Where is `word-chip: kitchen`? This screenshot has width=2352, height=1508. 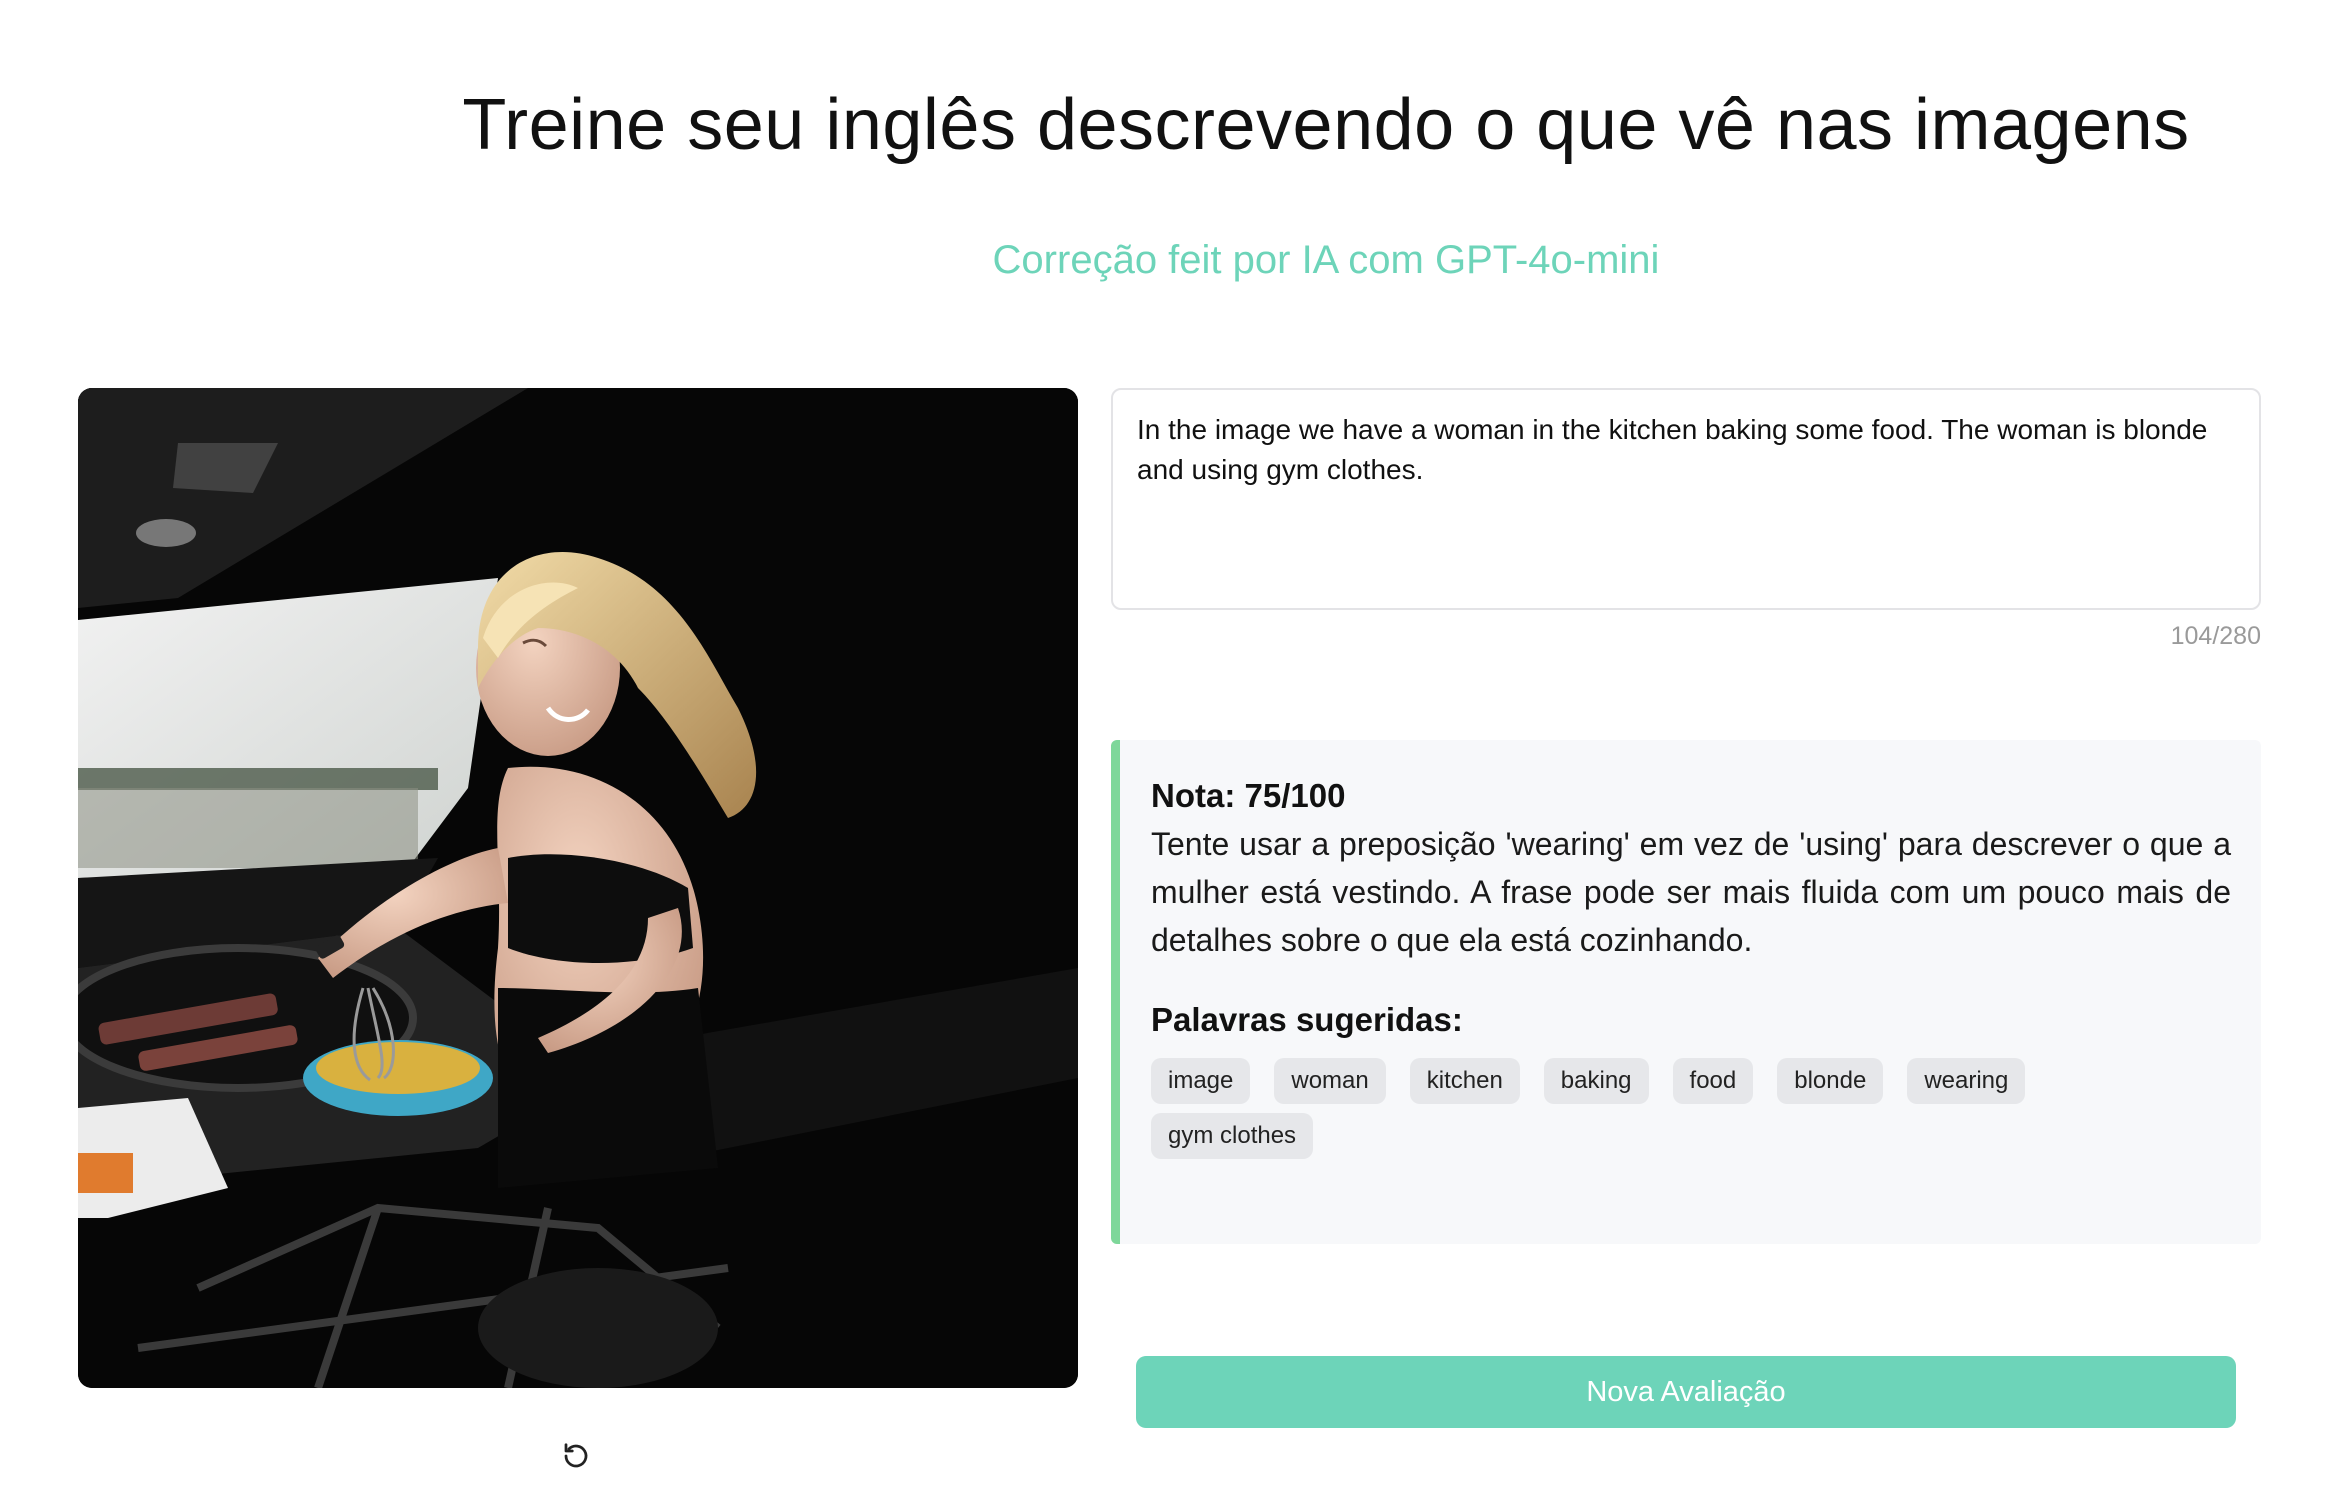 word-chip: kitchen is located at coordinates (1464, 1081).